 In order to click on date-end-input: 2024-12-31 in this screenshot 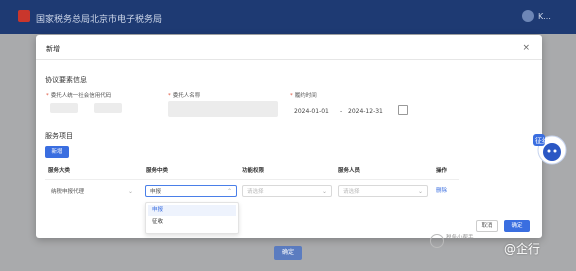, I will do `click(365, 112)`.